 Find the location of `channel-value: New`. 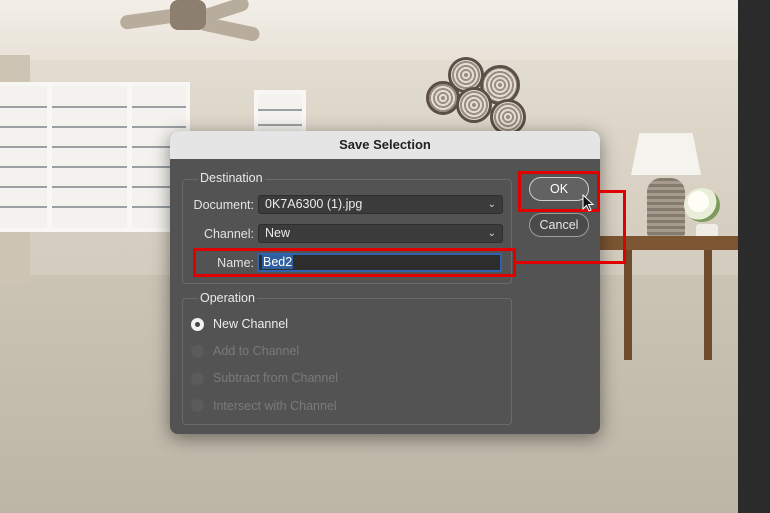

channel-value: New is located at coordinates (278, 233).